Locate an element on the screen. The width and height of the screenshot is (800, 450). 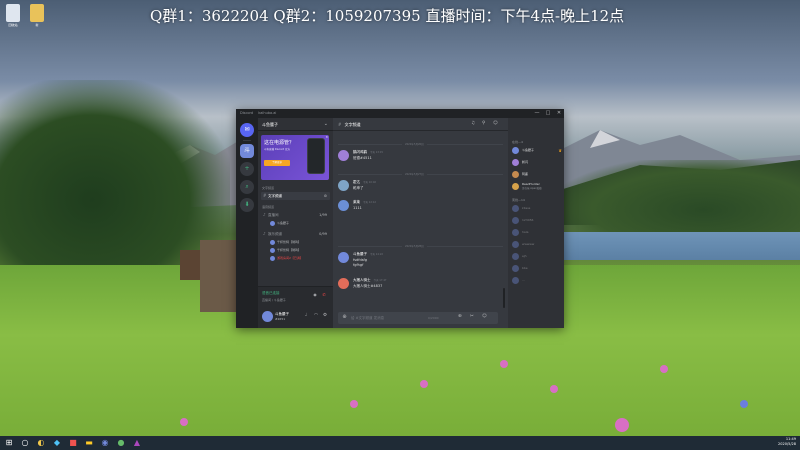
home-button: ✉ is located at coordinates (247, 130).